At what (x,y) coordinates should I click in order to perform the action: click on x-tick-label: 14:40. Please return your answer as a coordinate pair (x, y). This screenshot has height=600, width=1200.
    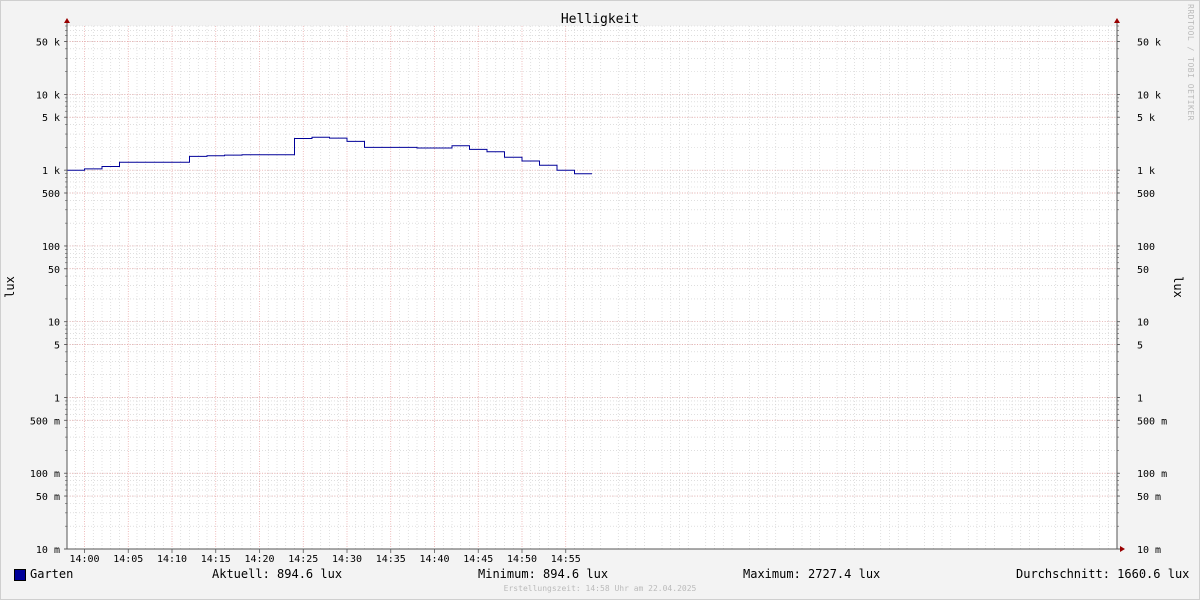
    Looking at the image, I should click on (434, 559).